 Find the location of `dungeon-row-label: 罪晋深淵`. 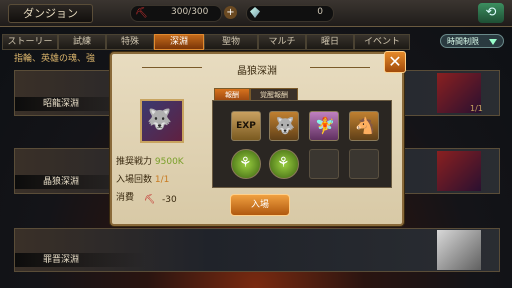

dungeon-row-label: 罪晋深淵 is located at coordinates (80, 260).